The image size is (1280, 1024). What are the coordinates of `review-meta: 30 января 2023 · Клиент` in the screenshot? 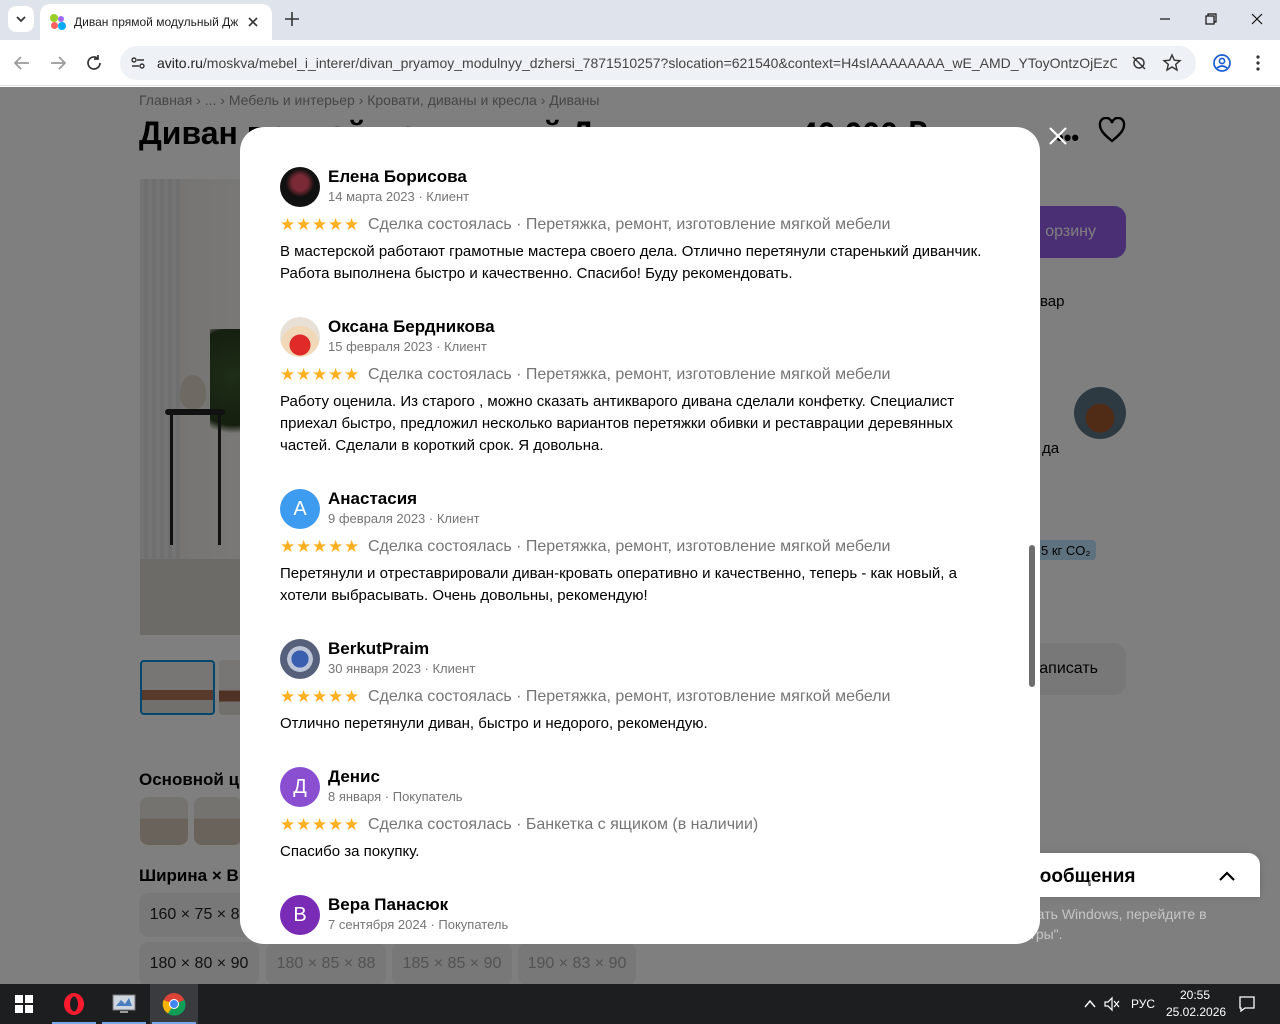 It's located at (402, 668).